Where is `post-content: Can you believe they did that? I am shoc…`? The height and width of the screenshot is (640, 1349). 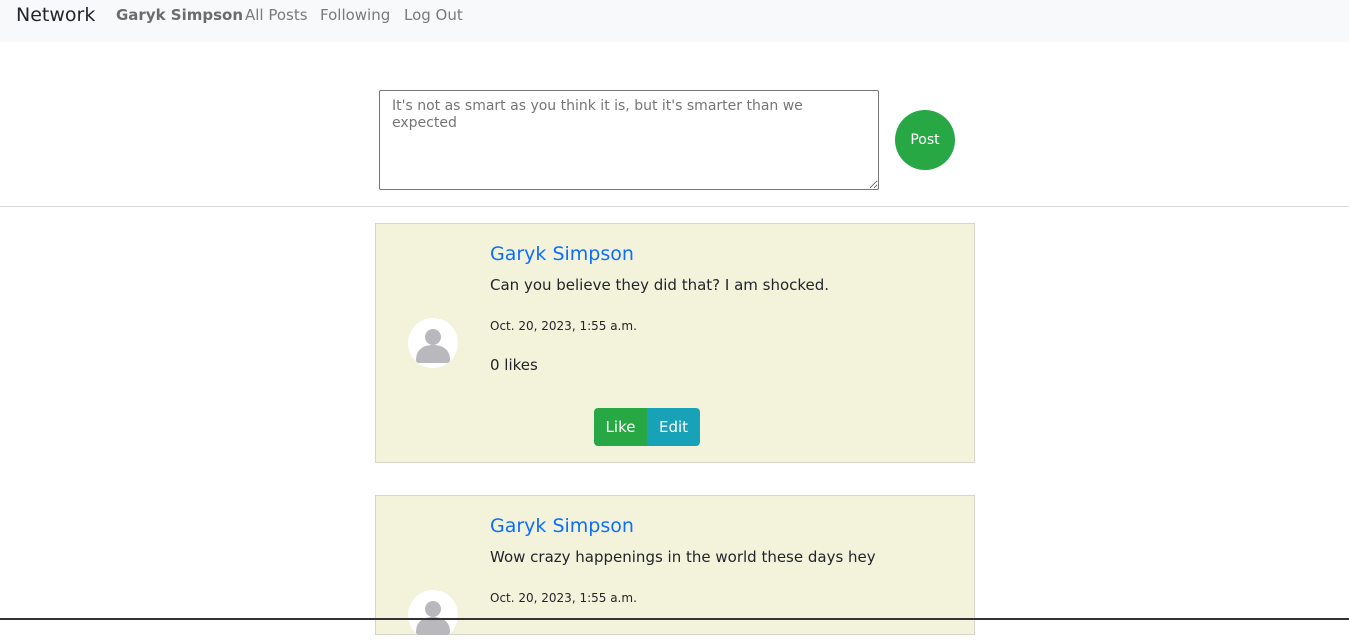 post-content: Can you believe they did that? I am shoc… is located at coordinates (660, 285).